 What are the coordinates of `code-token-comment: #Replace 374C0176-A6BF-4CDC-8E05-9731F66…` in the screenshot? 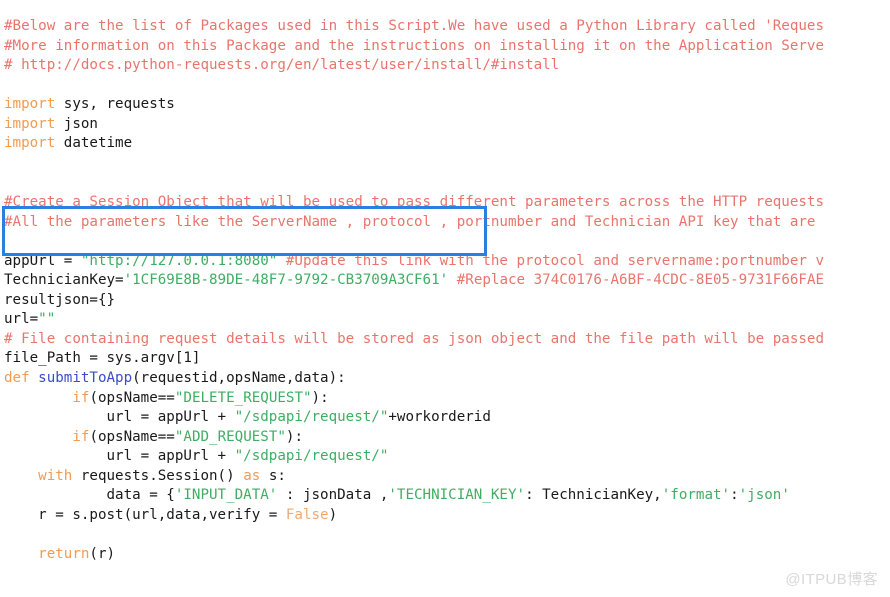 It's located at (640, 280).